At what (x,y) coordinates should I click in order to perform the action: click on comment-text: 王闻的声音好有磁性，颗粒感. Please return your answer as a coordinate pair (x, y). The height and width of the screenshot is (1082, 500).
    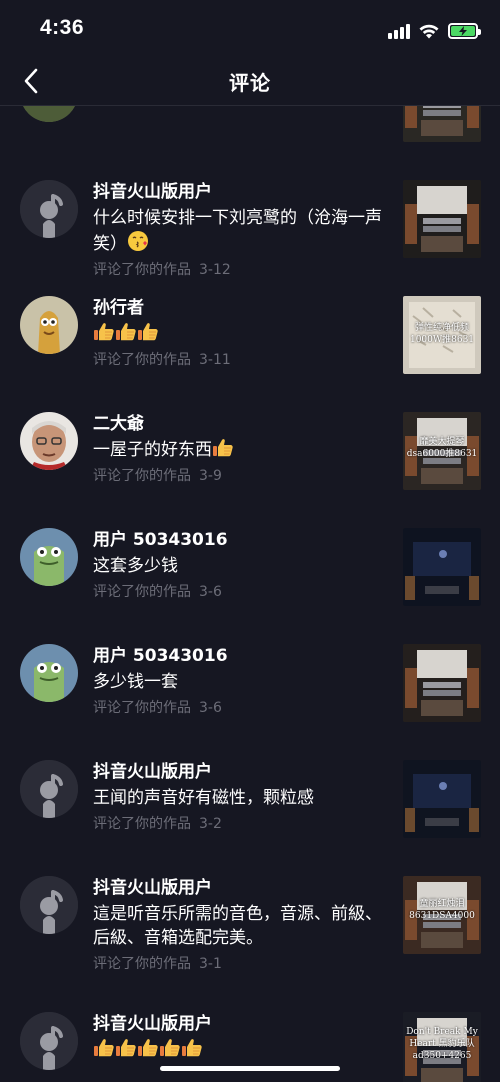
    Looking at the image, I should click on (243, 798).